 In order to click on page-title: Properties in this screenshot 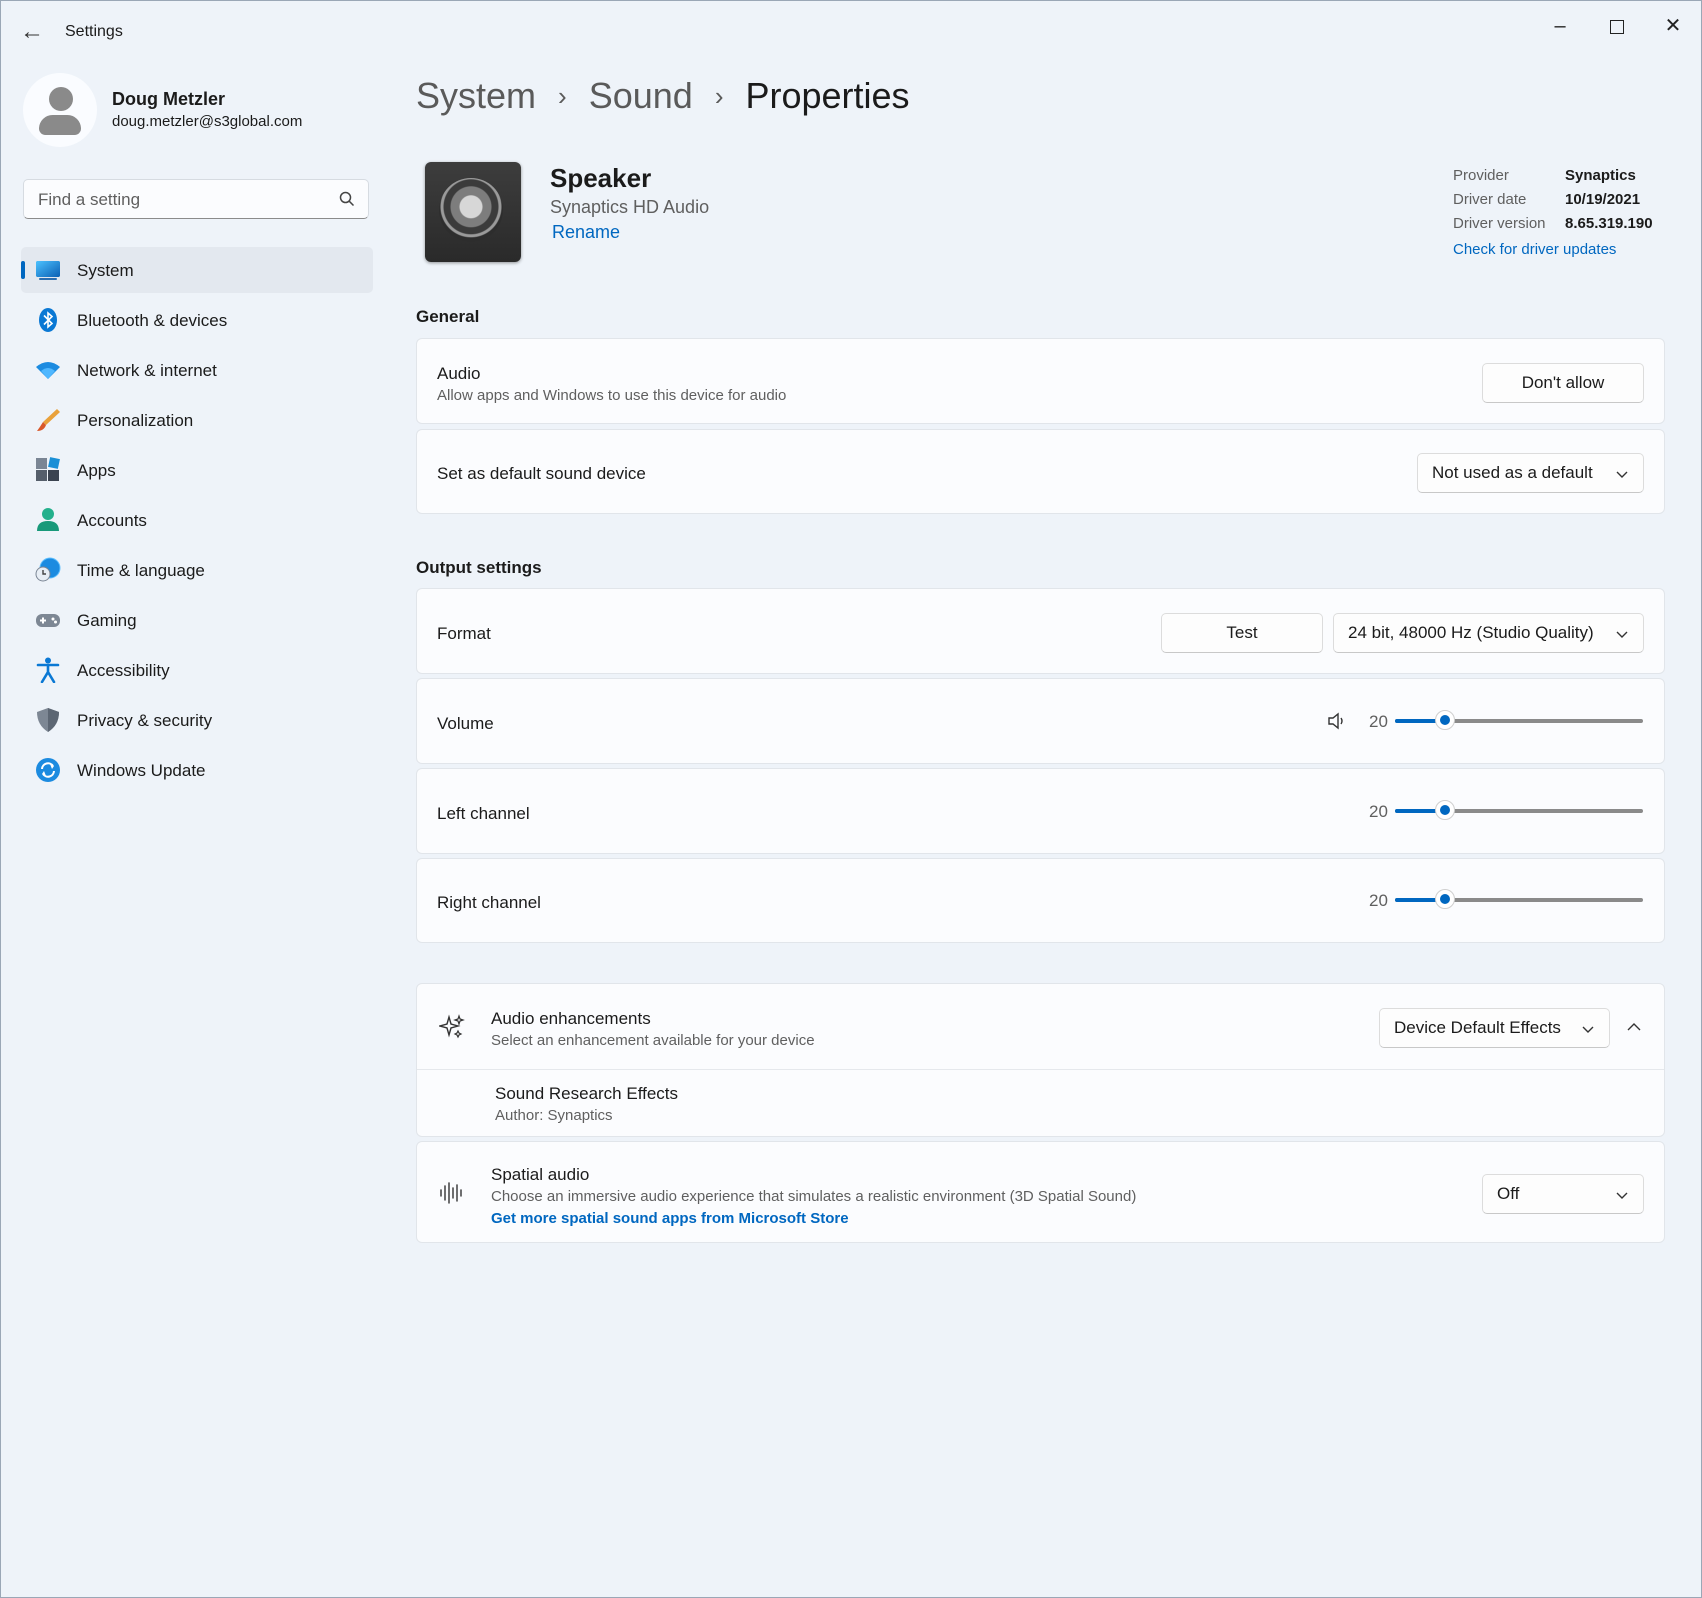, I will do `click(827, 96)`.